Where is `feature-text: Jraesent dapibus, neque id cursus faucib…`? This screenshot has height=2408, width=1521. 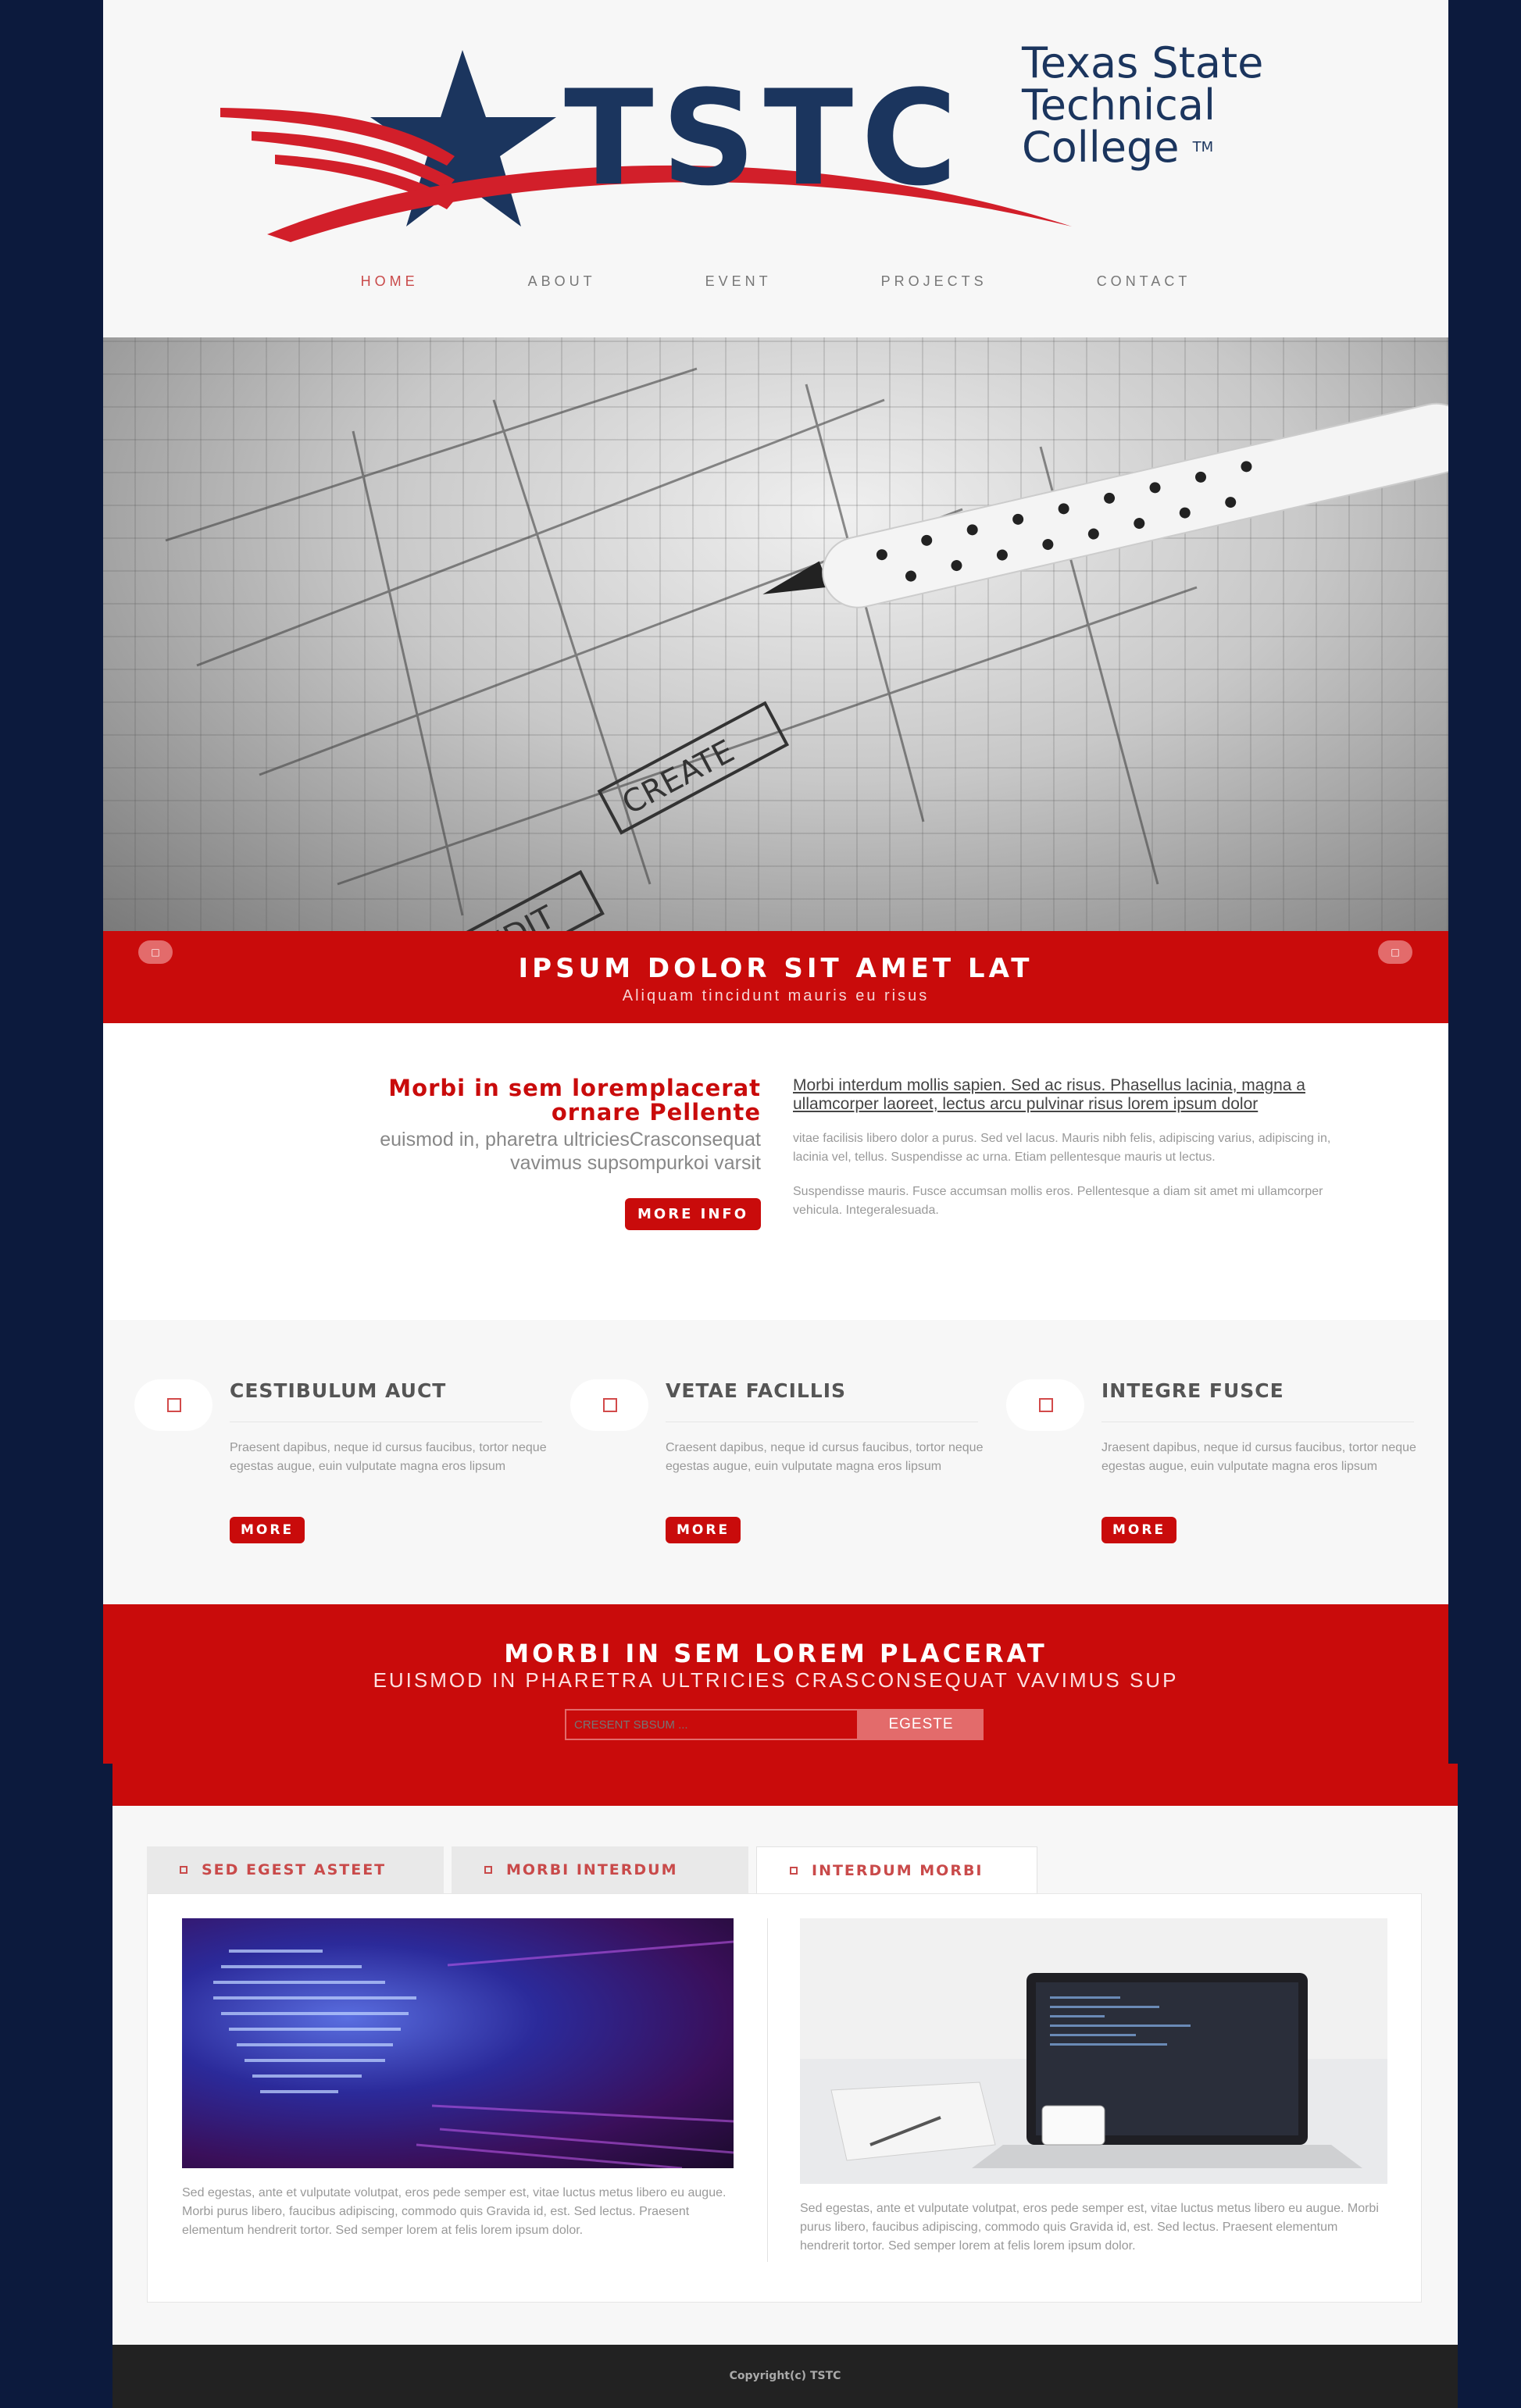 feature-text: Jraesent dapibus, neque id cursus faucib… is located at coordinates (1258, 1457).